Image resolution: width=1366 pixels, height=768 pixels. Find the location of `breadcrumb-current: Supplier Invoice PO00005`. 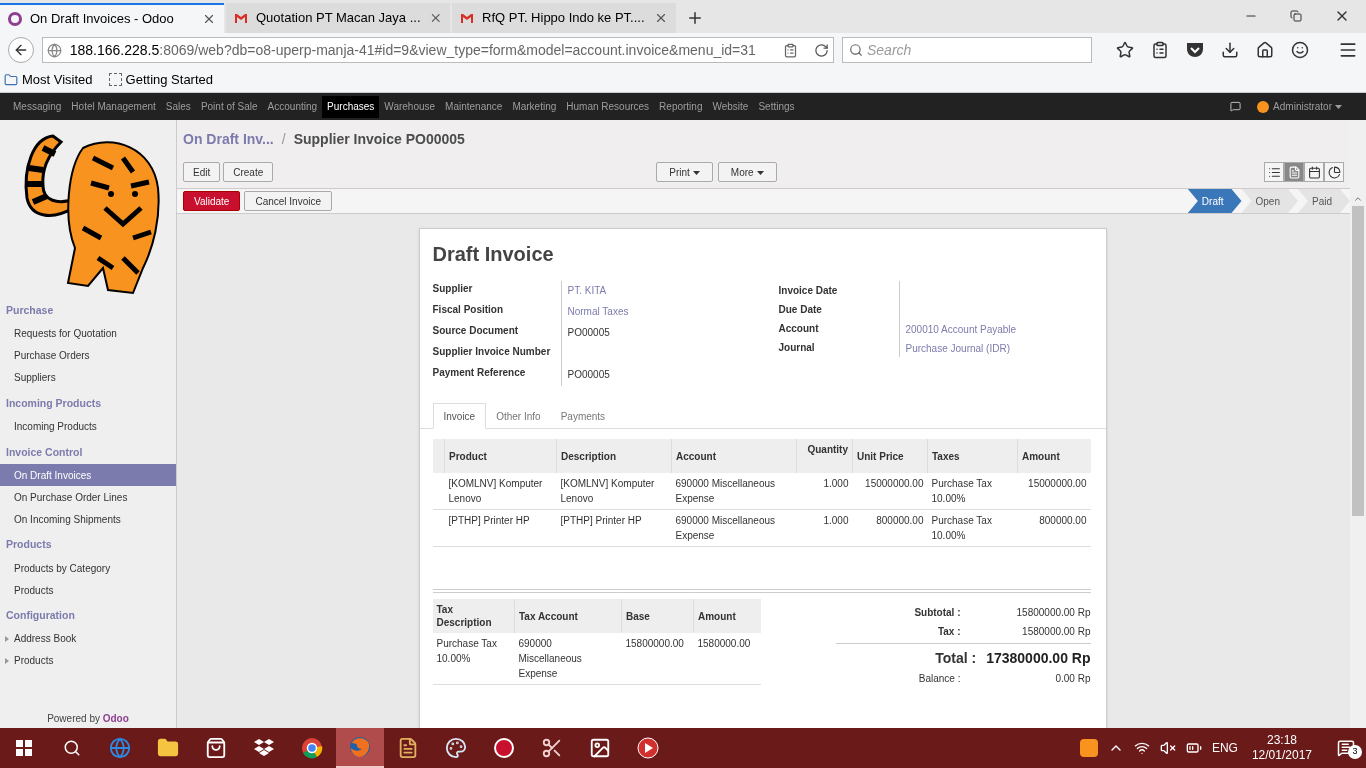

breadcrumb-current: Supplier Invoice PO00005 is located at coordinates (379, 139).